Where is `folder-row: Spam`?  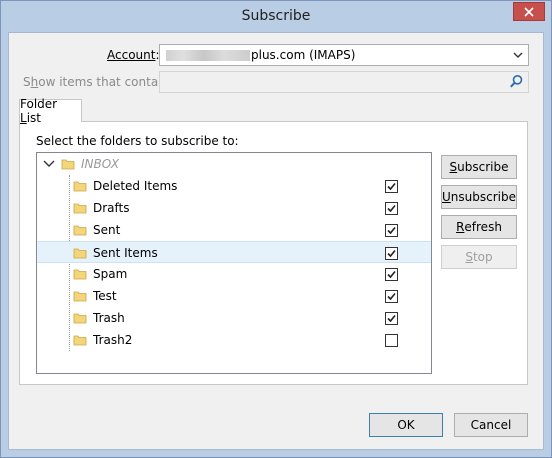 folder-row: Spam is located at coordinates (234, 274).